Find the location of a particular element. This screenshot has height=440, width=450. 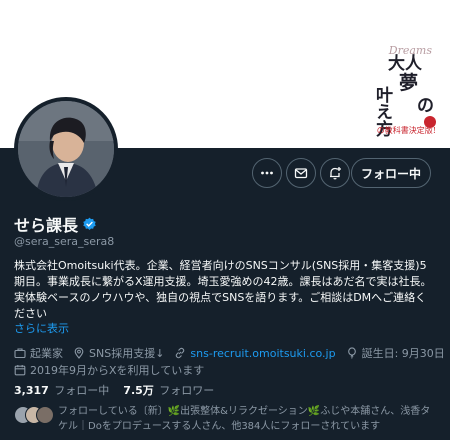

profile-joined-row: 2019年9月からXを利用しています is located at coordinates (114, 370).